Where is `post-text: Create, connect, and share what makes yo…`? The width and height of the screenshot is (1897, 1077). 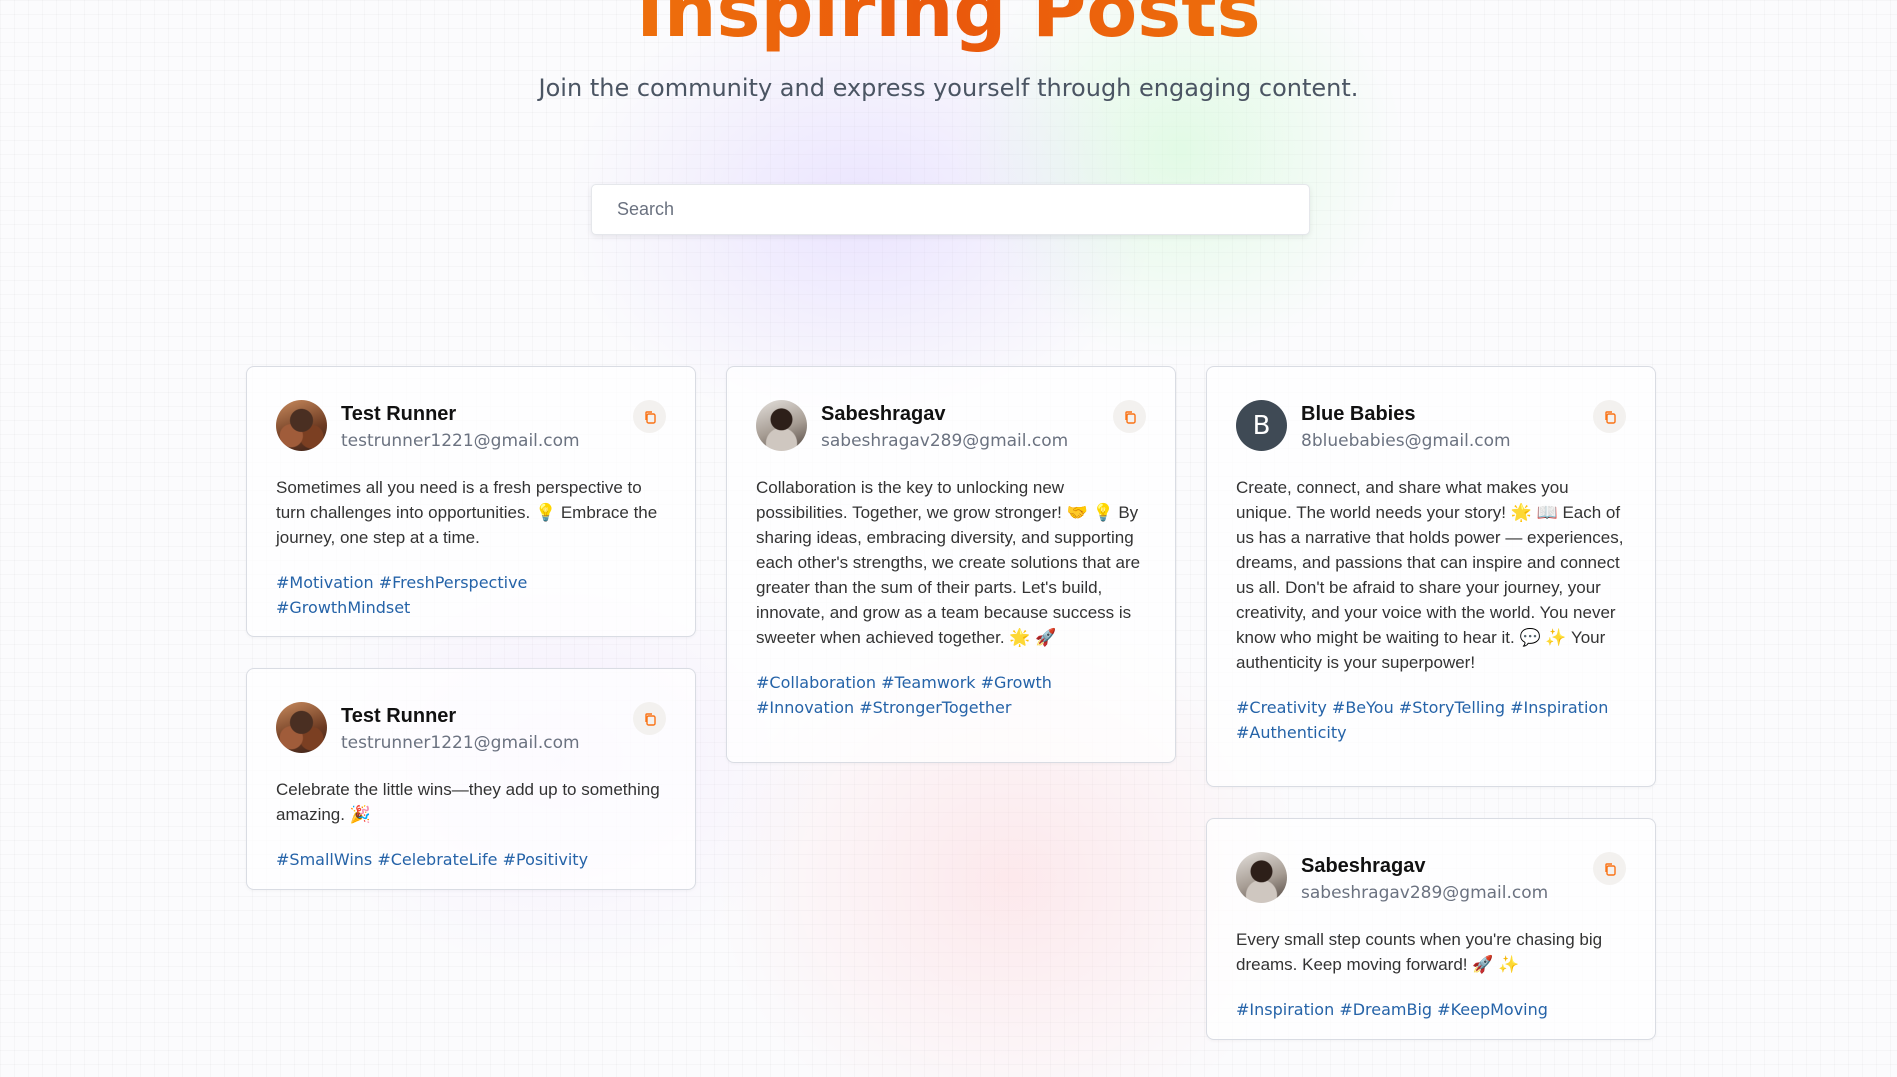 post-text: Create, connect, and share what makes yo… is located at coordinates (1430, 575).